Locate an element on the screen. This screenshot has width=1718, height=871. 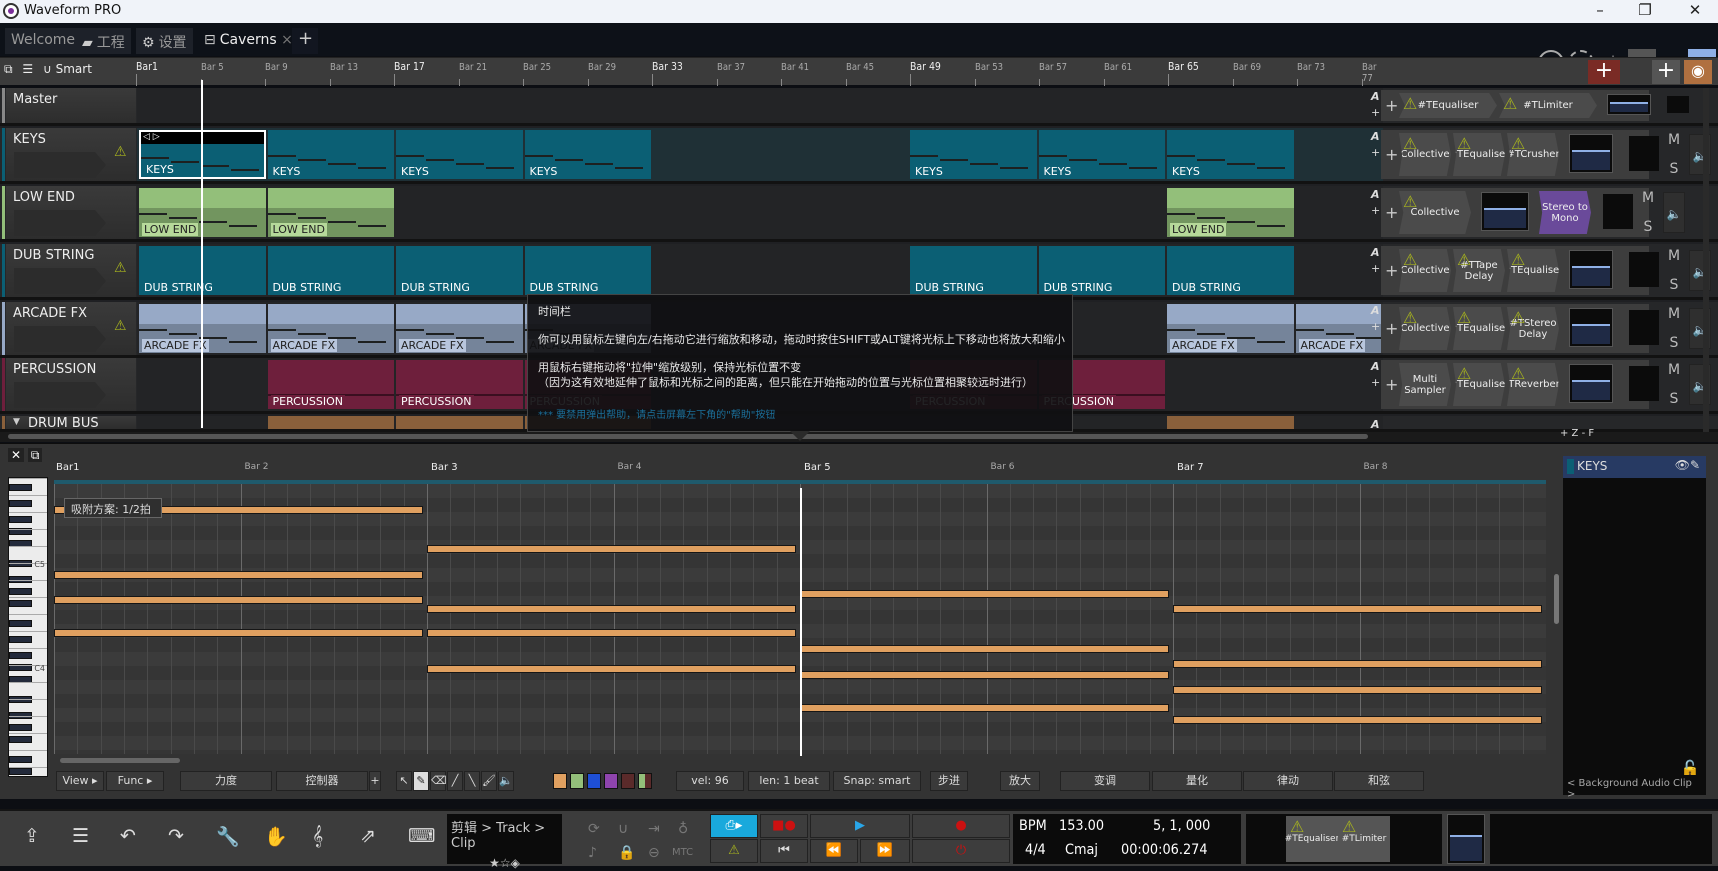
note-color-swatch is located at coordinates (611, 781).